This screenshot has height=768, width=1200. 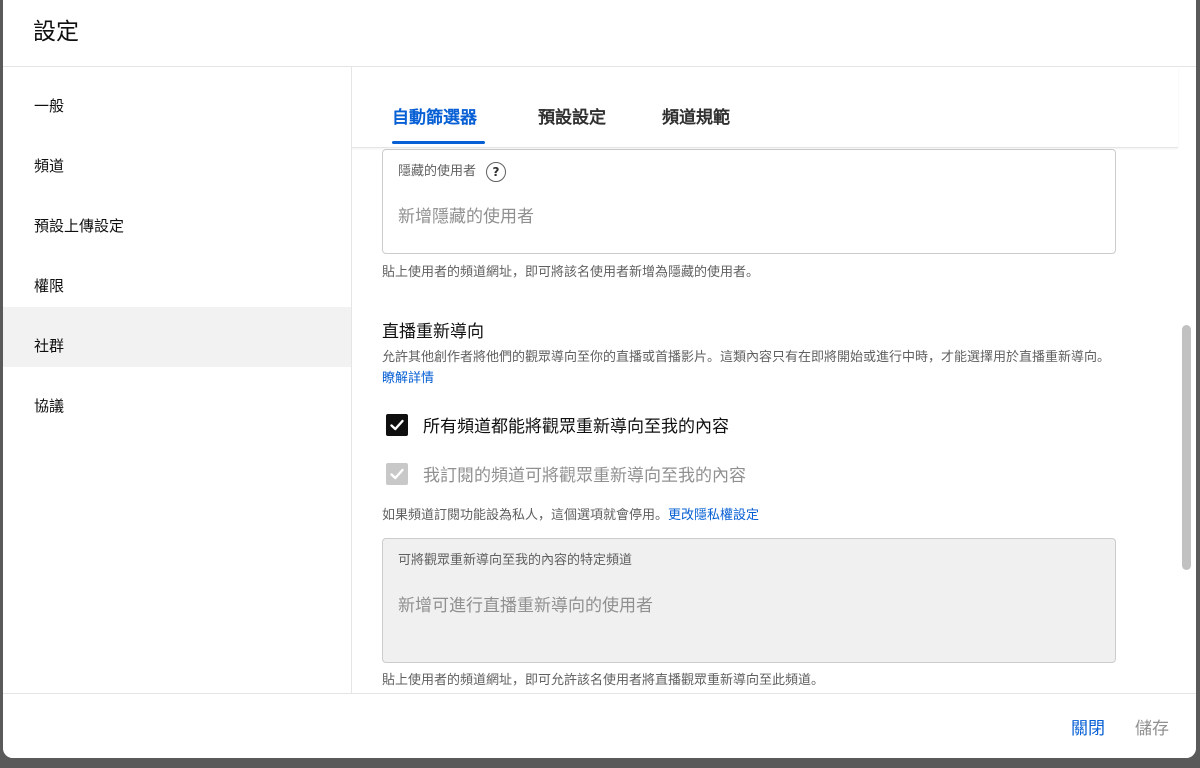 I want to click on sidebar-item-channel: 頻道, so click(x=177, y=157).